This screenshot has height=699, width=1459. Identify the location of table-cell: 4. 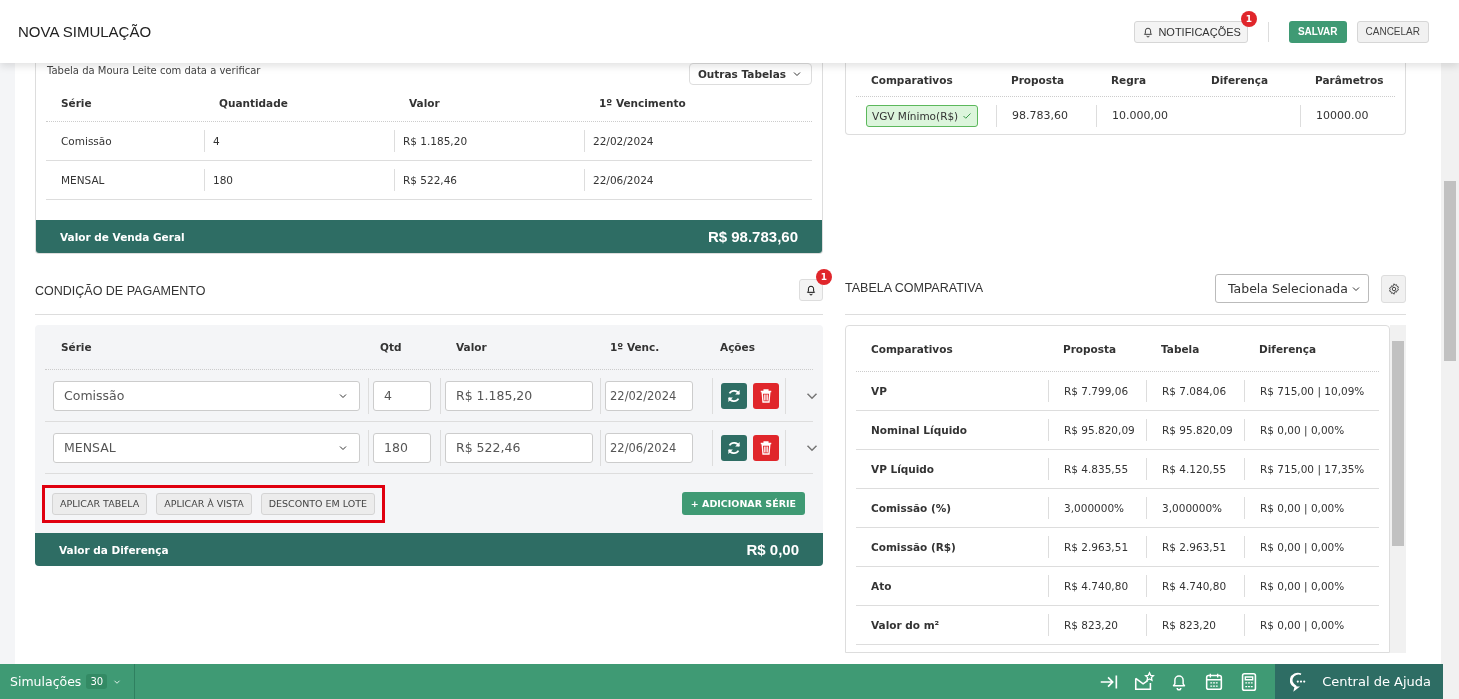
(299, 141).